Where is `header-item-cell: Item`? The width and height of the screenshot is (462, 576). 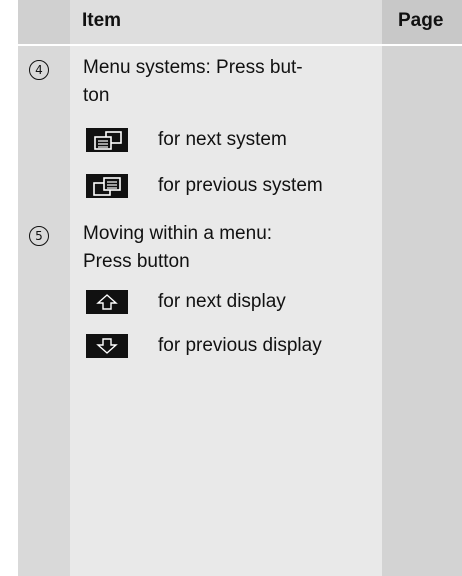 header-item-cell: Item is located at coordinates (226, 22).